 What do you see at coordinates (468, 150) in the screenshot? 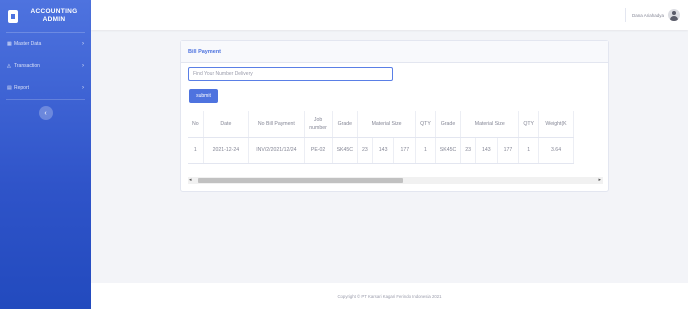
I see `cell-size2-a: 23` at bounding box center [468, 150].